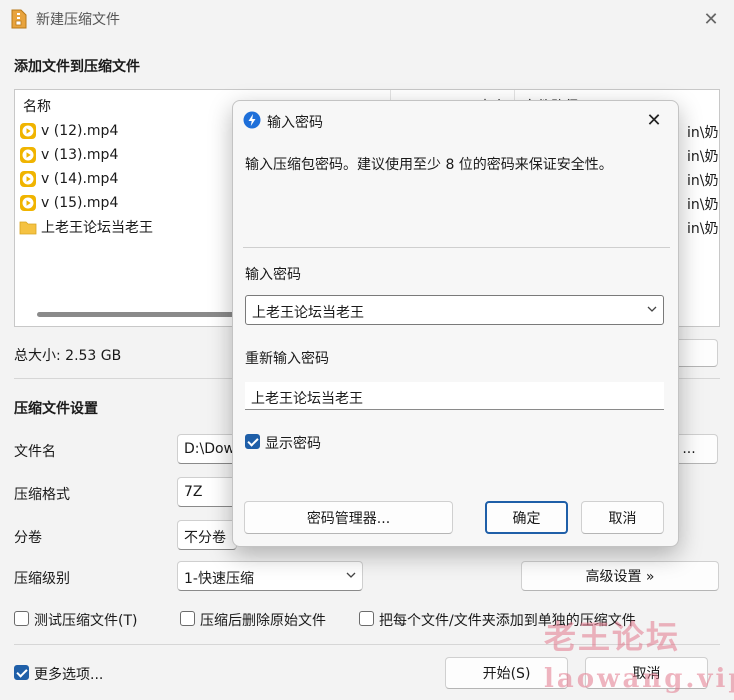 Image resolution: width=734 pixels, height=700 pixels. What do you see at coordinates (308, 313) in the screenshot?
I see `password-input-value: 上老王论坛当老王` at bounding box center [308, 313].